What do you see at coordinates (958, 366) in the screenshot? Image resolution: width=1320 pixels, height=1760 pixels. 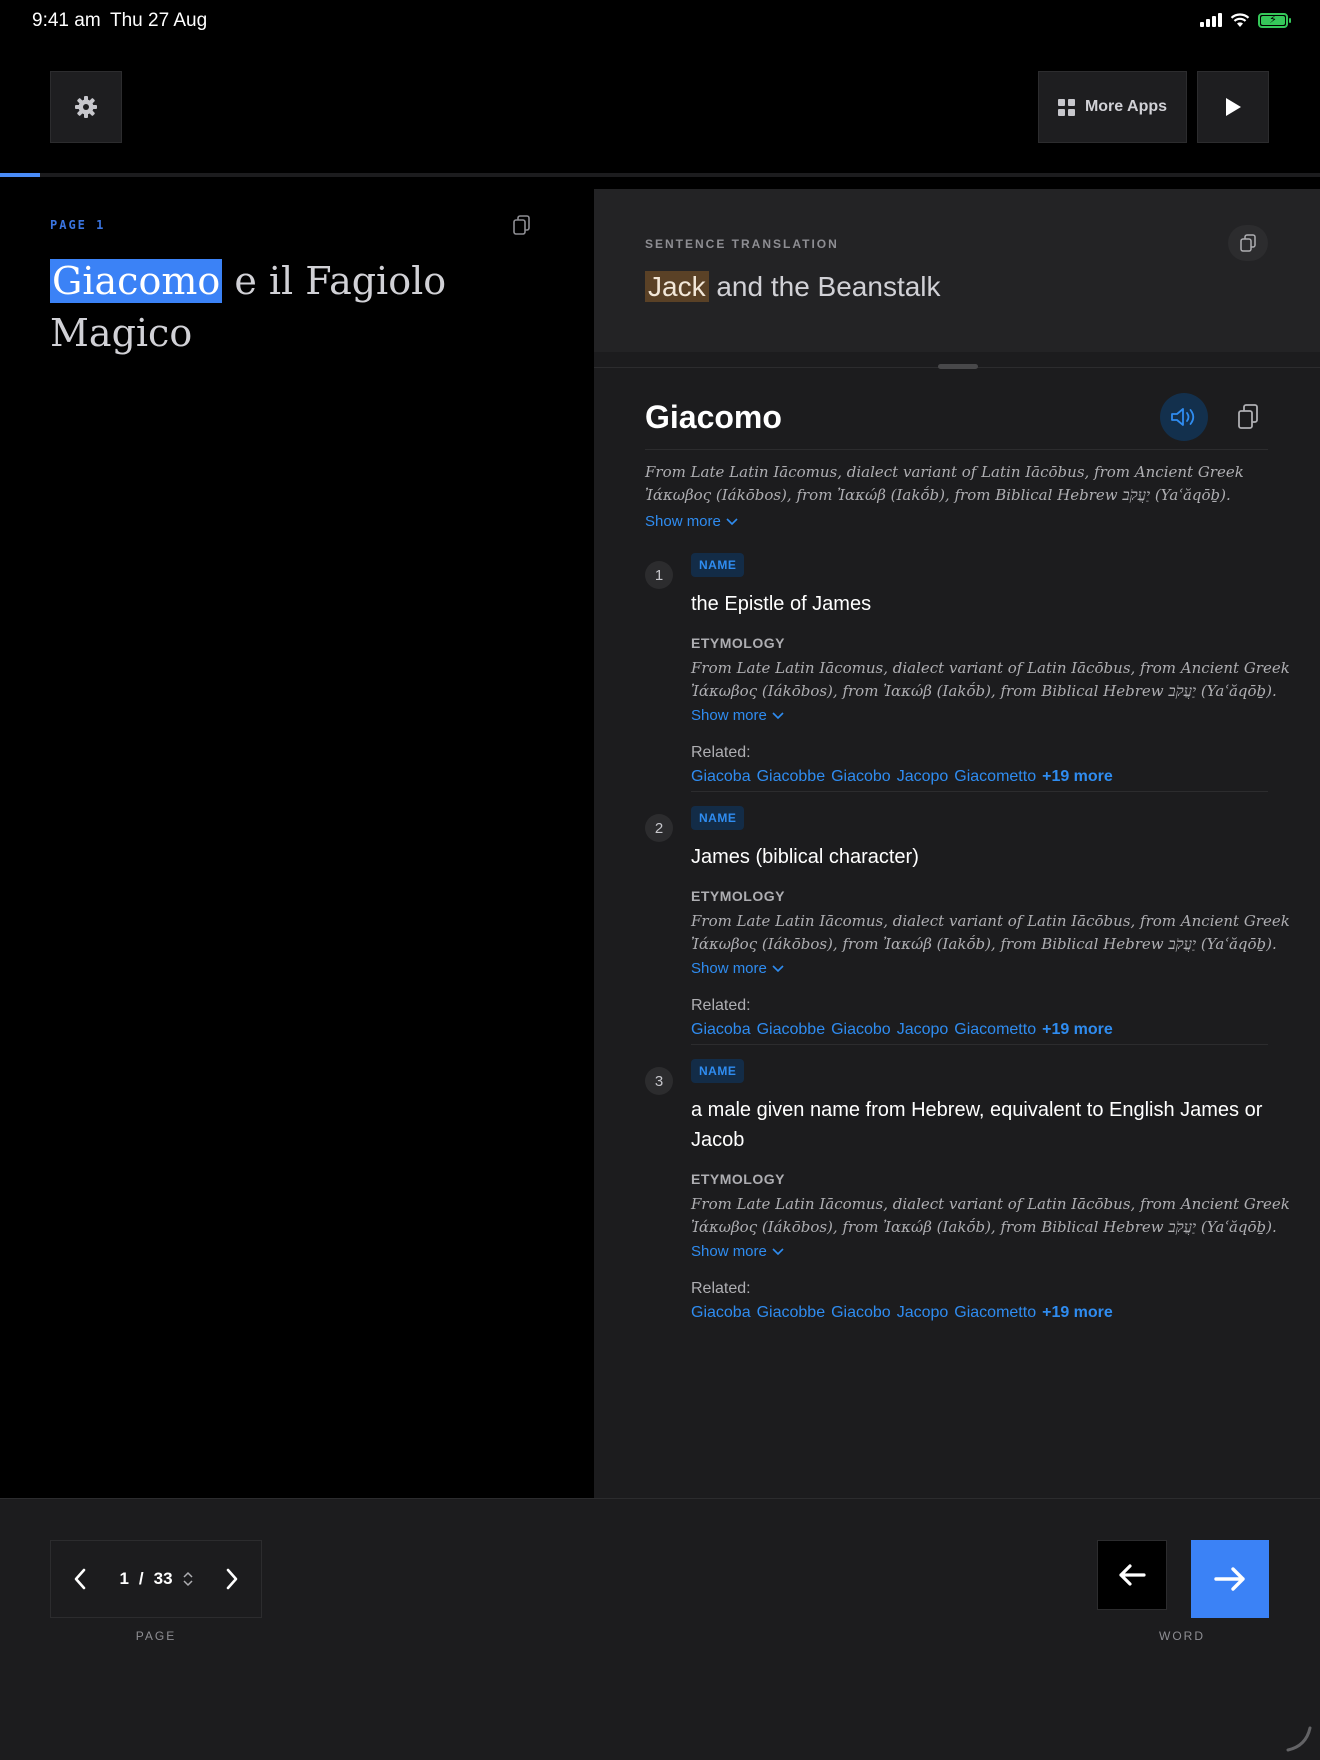 I see `drag-handle` at bounding box center [958, 366].